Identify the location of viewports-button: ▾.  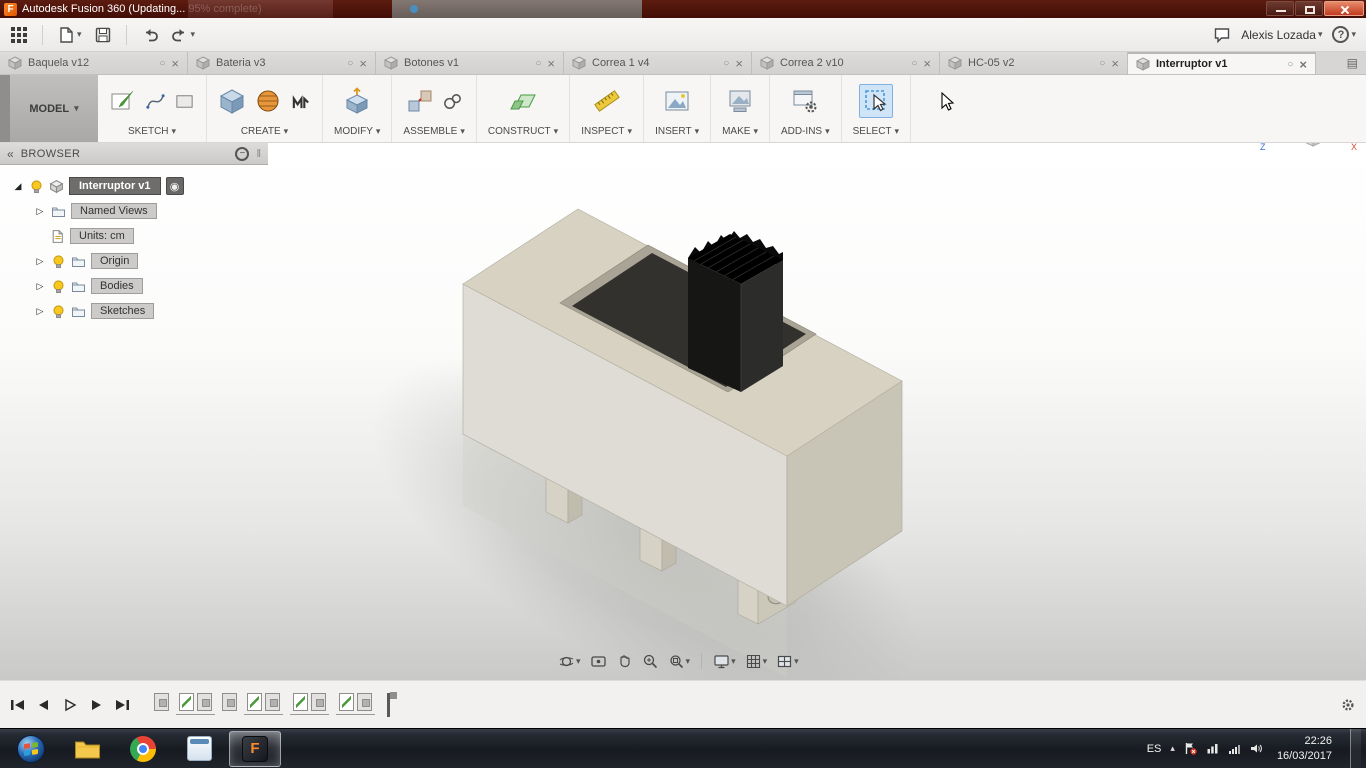
(787, 661).